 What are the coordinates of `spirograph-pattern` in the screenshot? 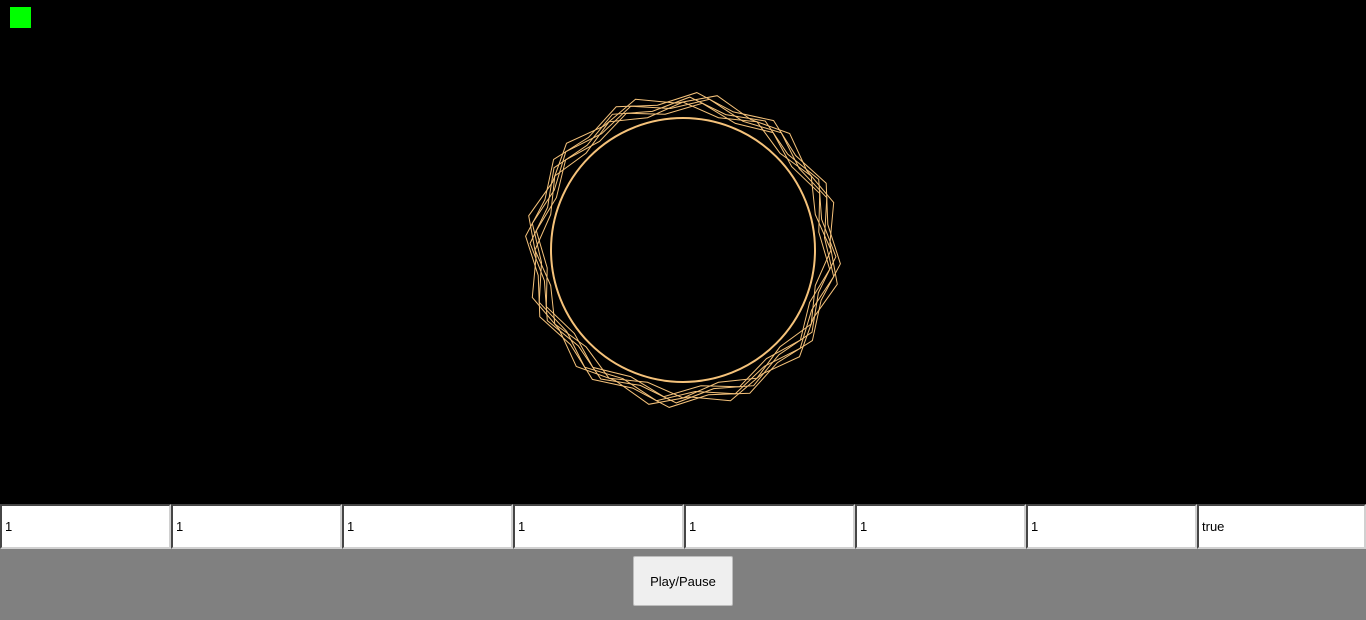 It's located at (683, 250).